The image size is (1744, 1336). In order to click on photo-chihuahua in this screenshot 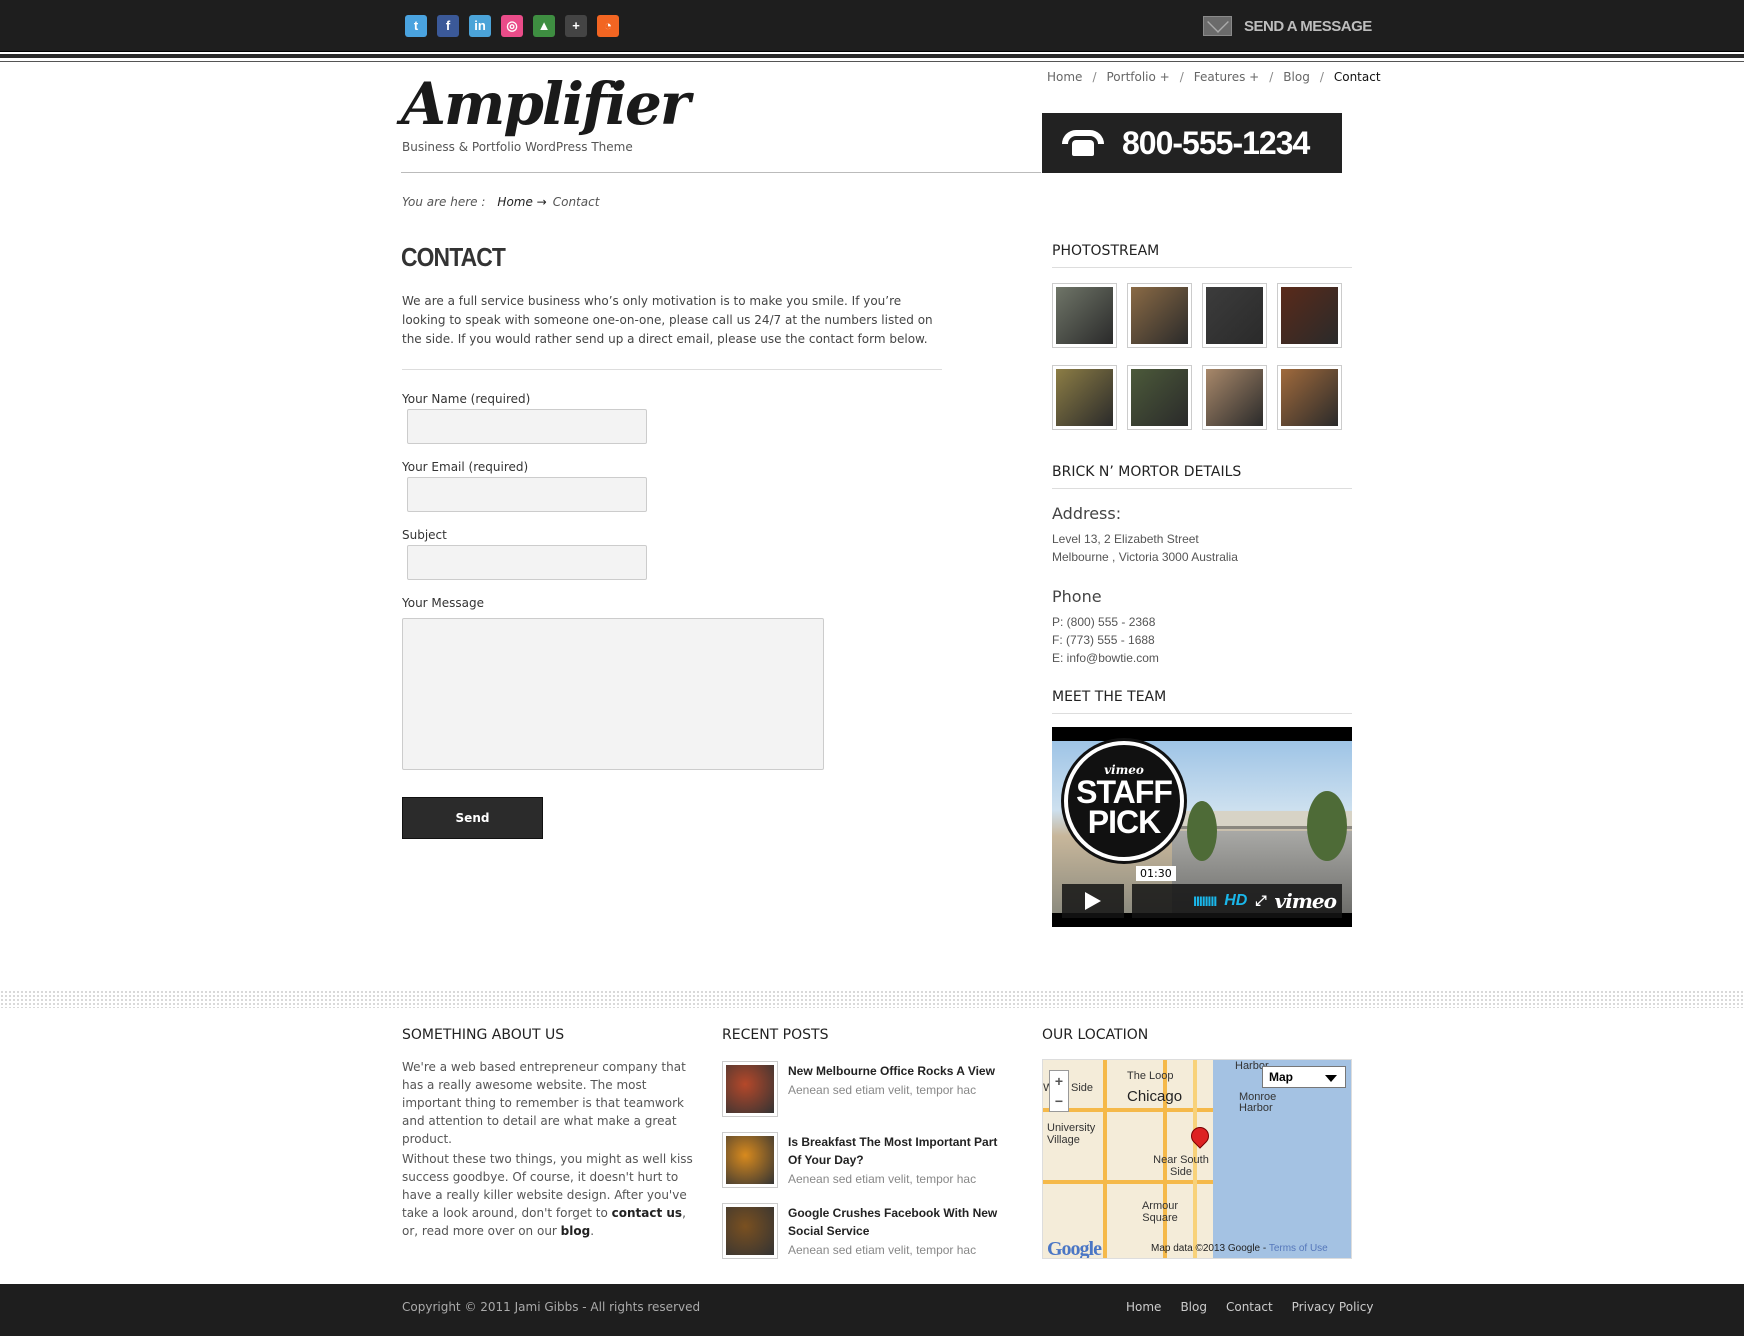, I will do `click(1309, 397)`.